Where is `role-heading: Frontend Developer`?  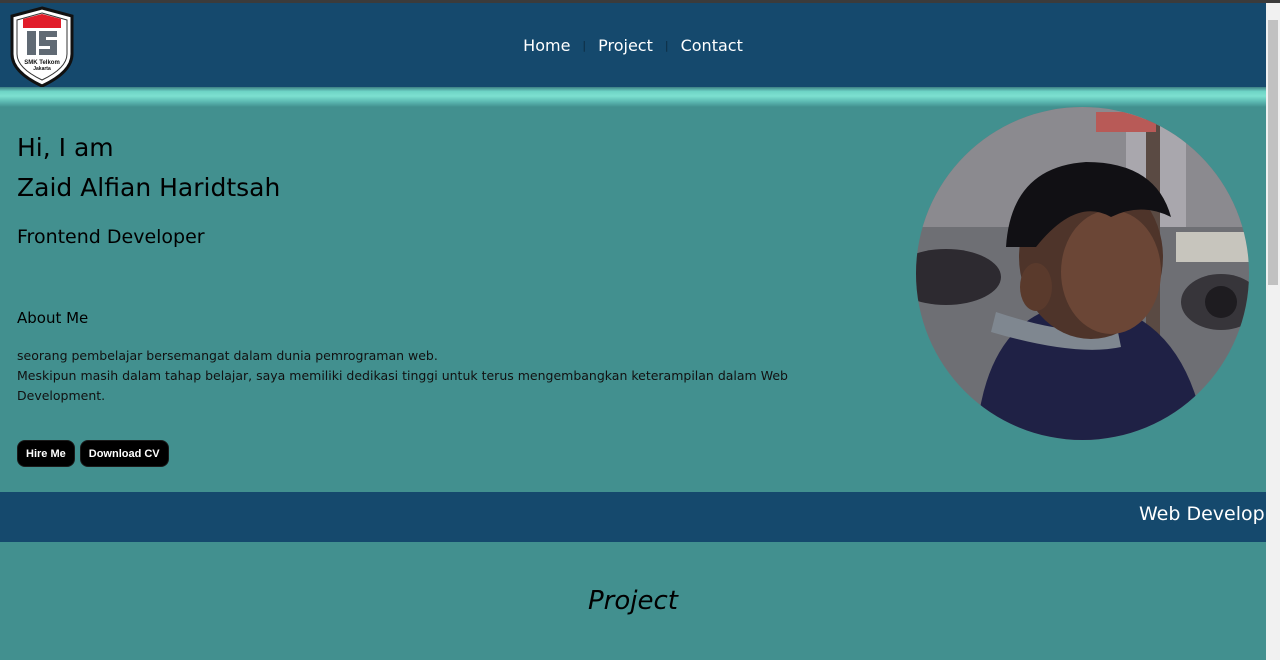 role-heading: Frontend Developer is located at coordinates (111, 237).